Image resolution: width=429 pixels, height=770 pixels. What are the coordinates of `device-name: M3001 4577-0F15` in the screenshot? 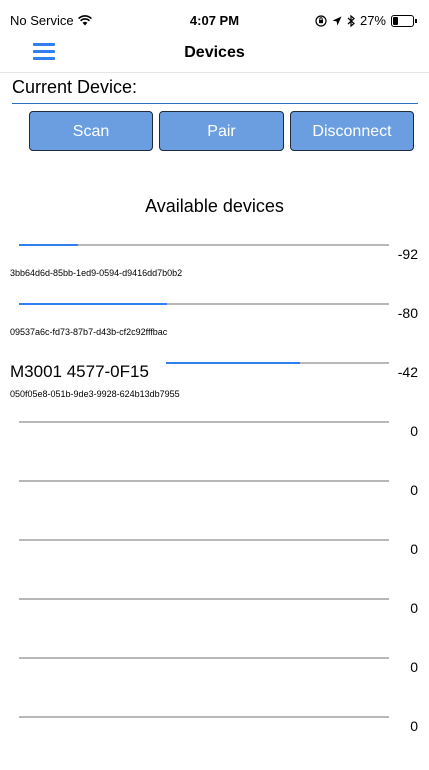 It's located at (79, 371).